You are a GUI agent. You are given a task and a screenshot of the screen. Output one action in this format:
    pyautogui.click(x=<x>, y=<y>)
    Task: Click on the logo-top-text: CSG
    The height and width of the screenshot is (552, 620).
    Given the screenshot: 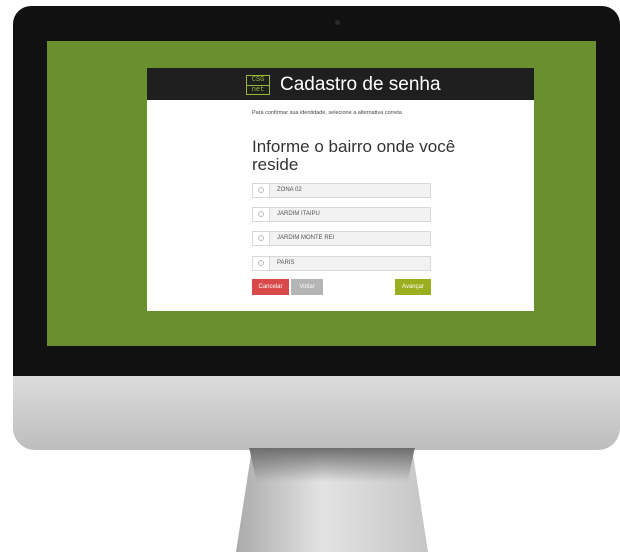 What is the action you would take?
    pyautogui.click(x=258, y=80)
    